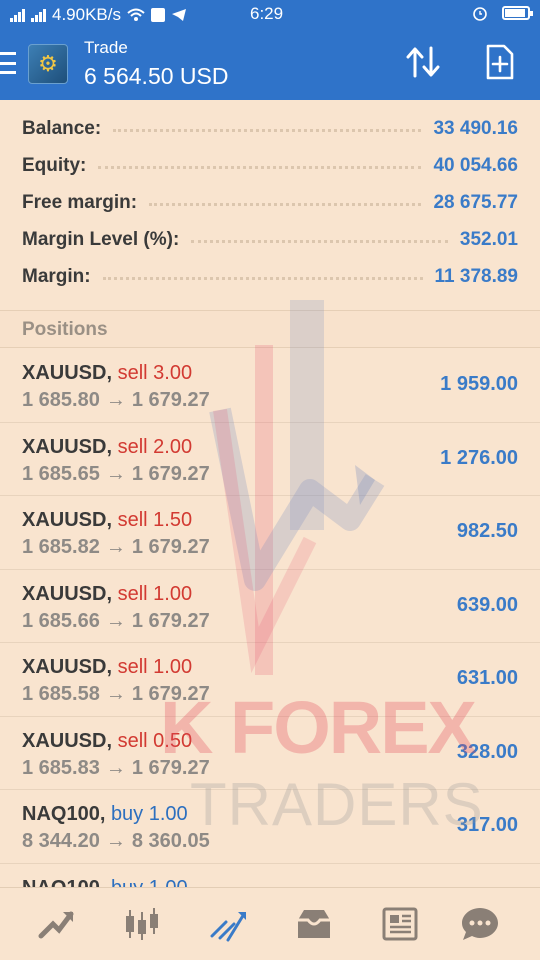  I want to click on position-open-price: 1 685.83, so click(61, 767).